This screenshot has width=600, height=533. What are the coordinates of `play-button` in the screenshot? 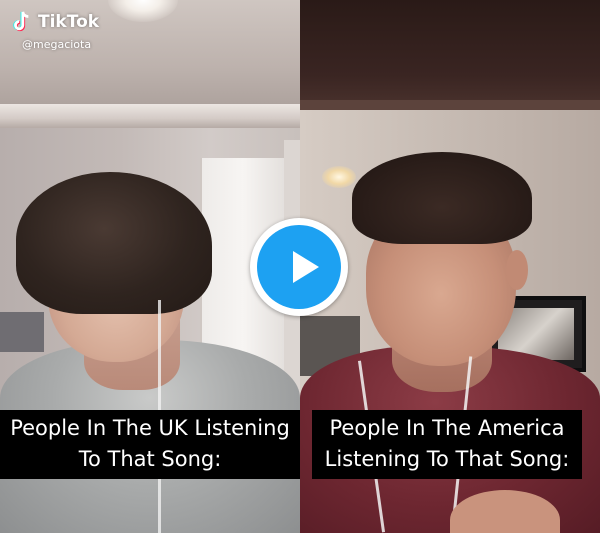 It's located at (299, 267).